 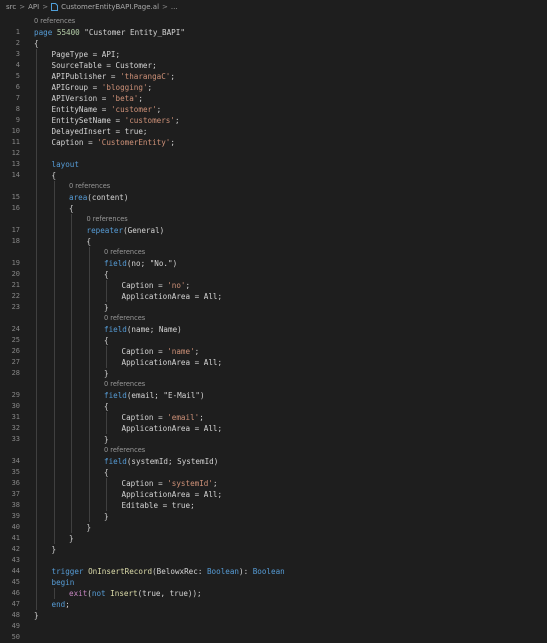 What do you see at coordinates (273, 406) in the screenshot?
I see `code-line: 30 {` at bounding box center [273, 406].